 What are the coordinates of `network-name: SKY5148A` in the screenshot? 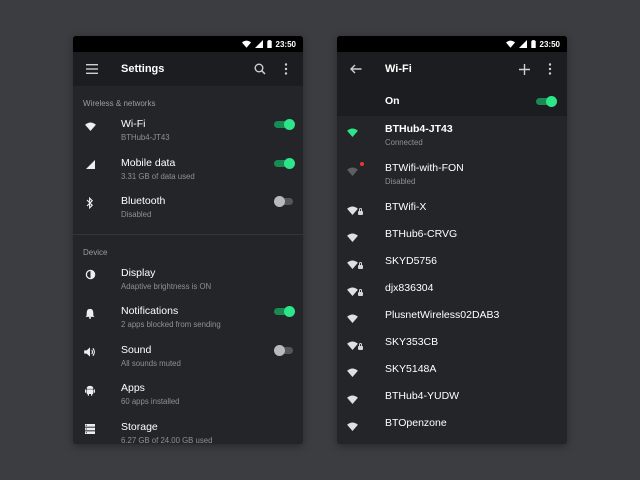 It's located at (411, 369).